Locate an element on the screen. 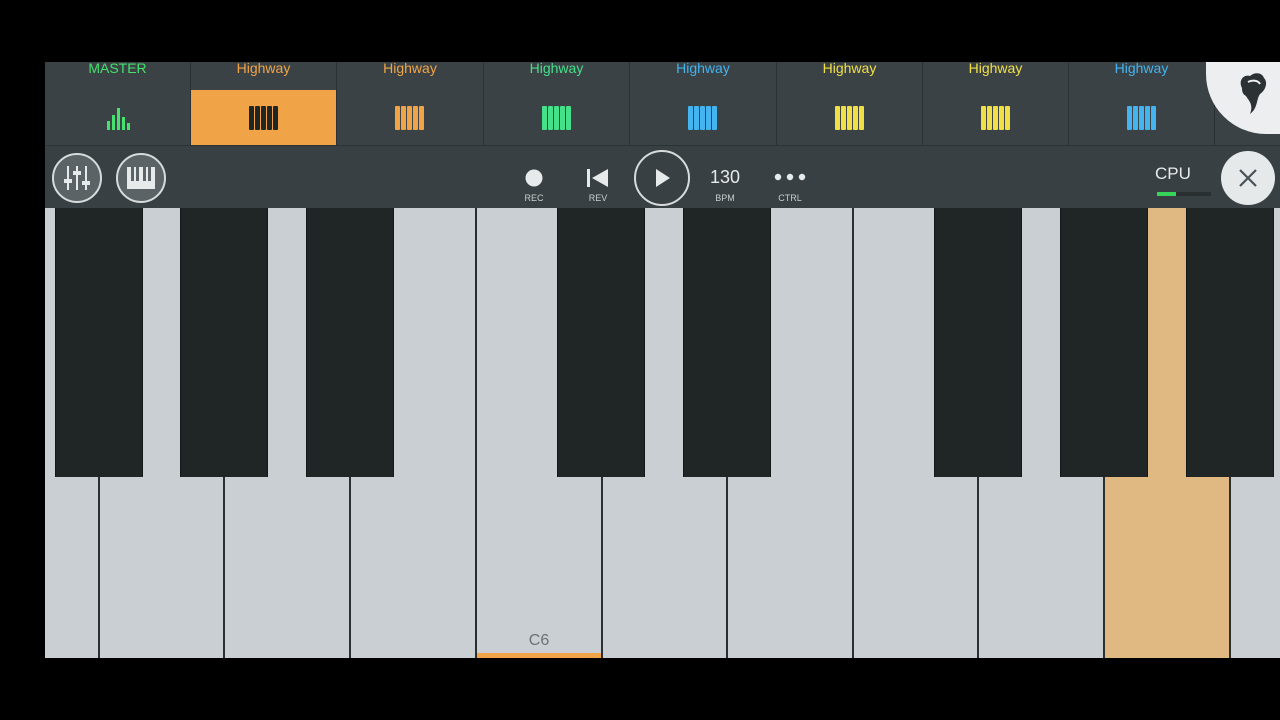  mixer-meter-icon is located at coordinates (118, 118).